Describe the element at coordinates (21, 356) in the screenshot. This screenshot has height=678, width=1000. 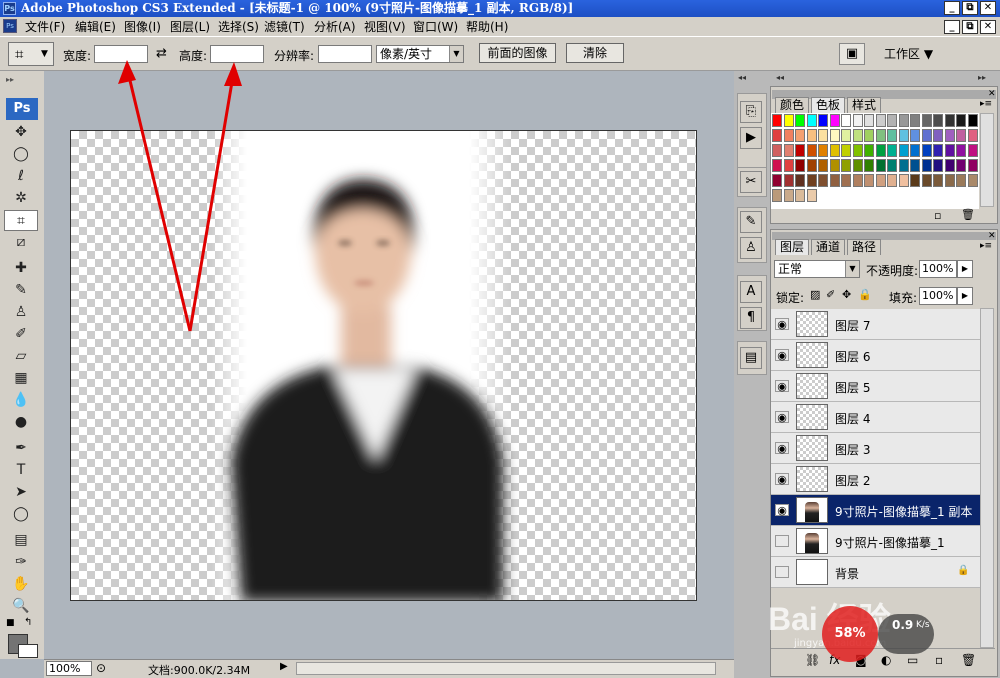
I see `eraser-icon: ▱` at that location.